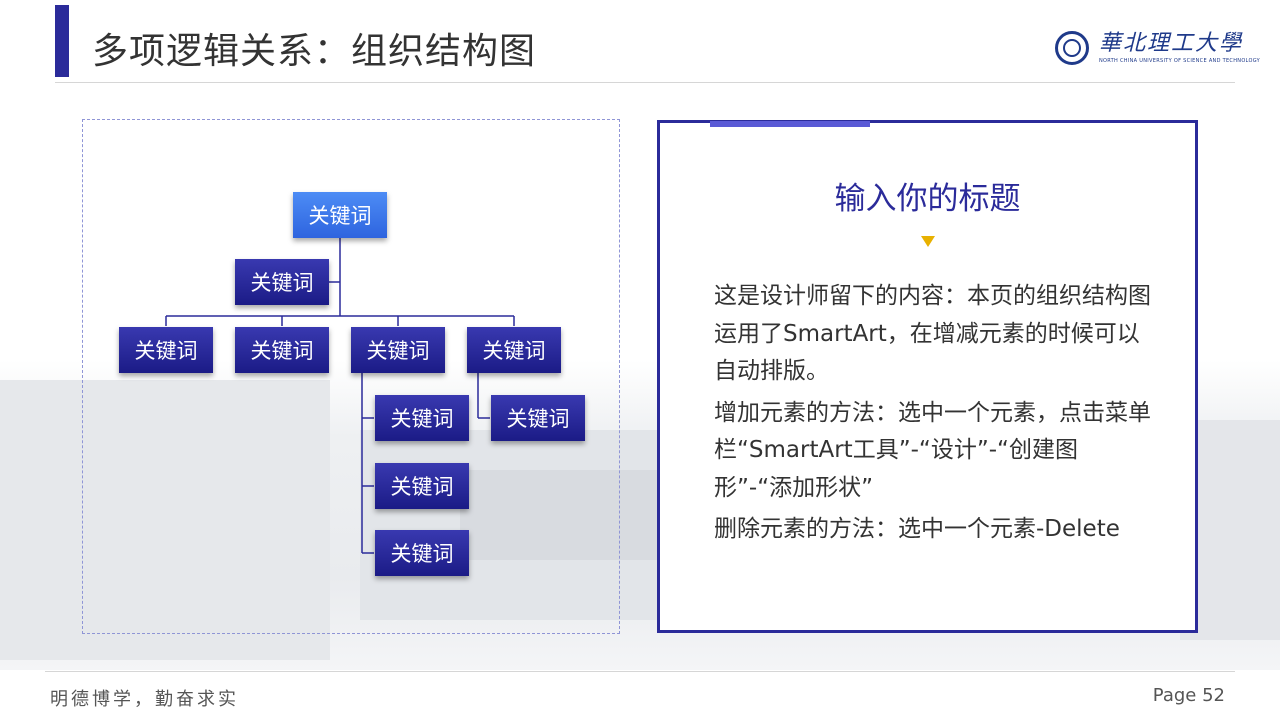 This screenshot has height=720, width=1280. I want to click on page-number: Page 52, so click(1188, 695).